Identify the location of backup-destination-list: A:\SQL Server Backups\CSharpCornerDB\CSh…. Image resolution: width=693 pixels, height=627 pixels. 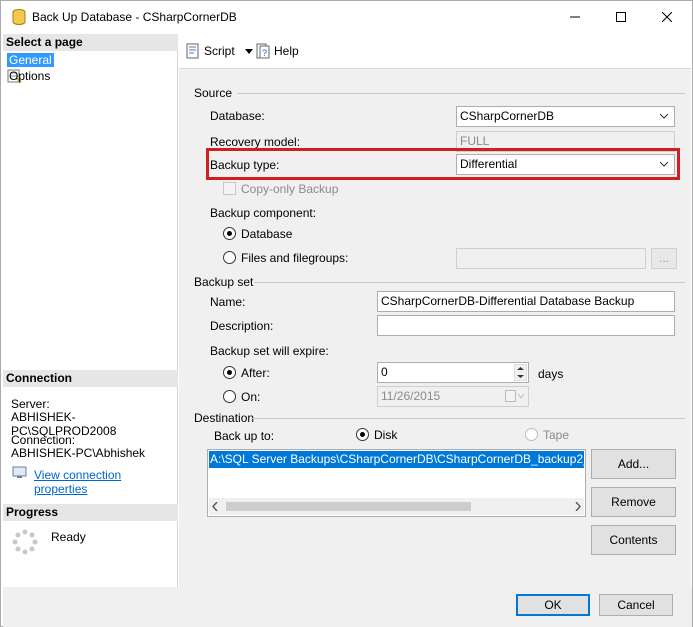
(396, 483).